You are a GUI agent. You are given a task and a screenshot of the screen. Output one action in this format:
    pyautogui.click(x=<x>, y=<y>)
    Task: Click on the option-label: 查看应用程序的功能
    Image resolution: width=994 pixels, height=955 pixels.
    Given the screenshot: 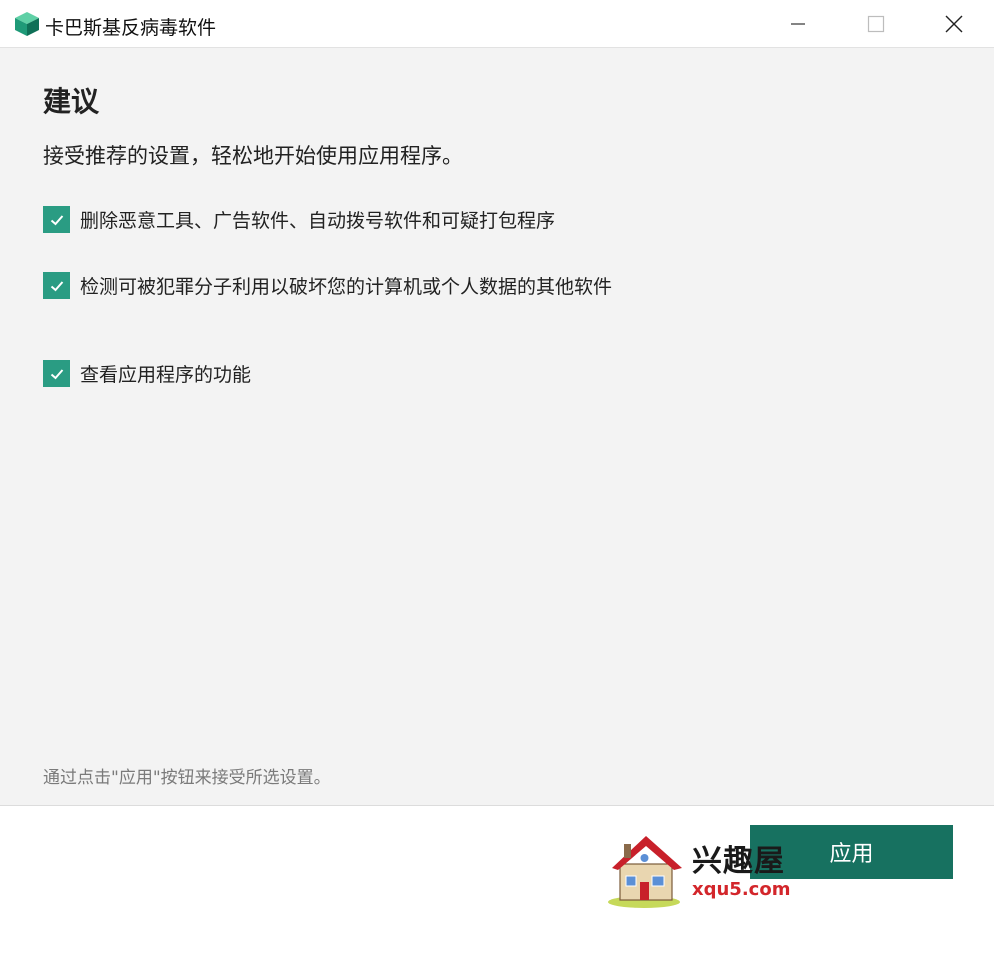 What is the action you would take?
    pyautogui.click(x=166, y=375)
    